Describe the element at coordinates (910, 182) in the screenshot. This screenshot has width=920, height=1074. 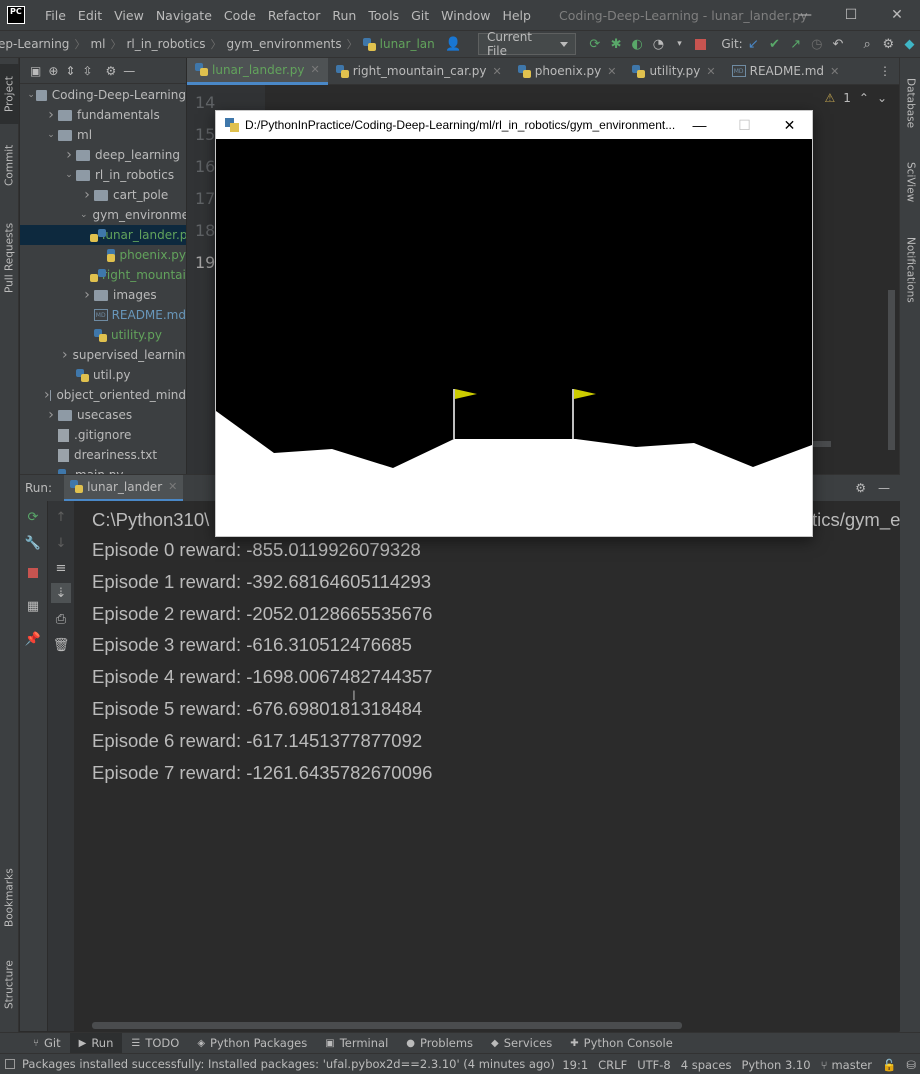
I see `sciview-tool-tab: SciView` at that location.